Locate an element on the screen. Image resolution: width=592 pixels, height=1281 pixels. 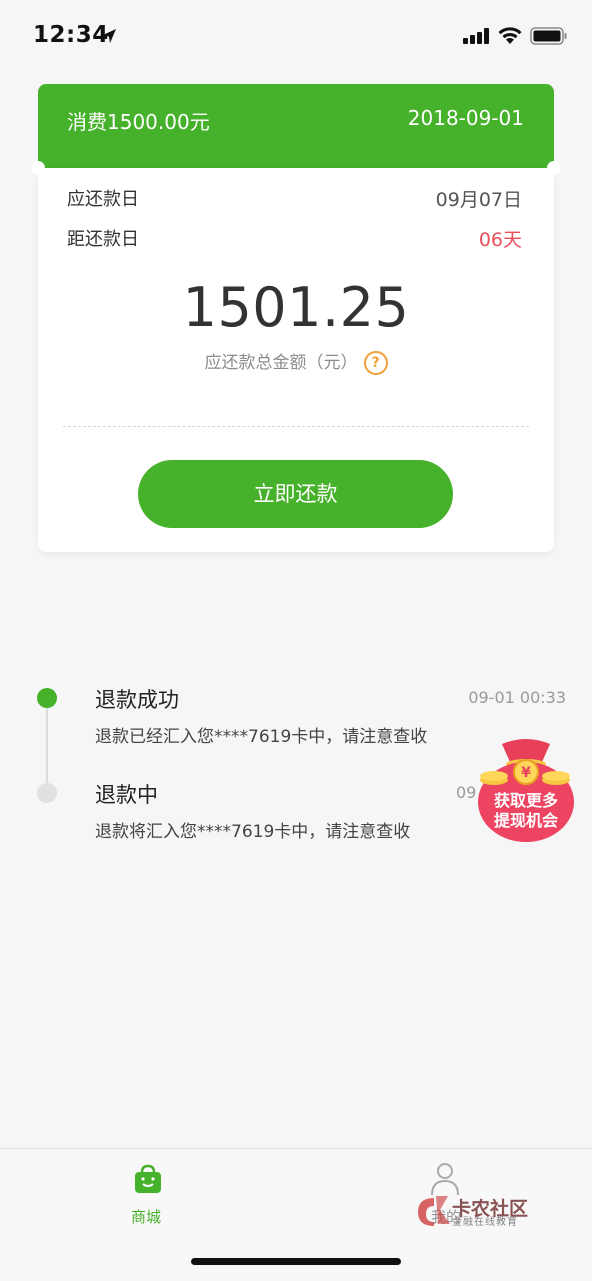
wifi-icon is located at coordinates (510, 35).